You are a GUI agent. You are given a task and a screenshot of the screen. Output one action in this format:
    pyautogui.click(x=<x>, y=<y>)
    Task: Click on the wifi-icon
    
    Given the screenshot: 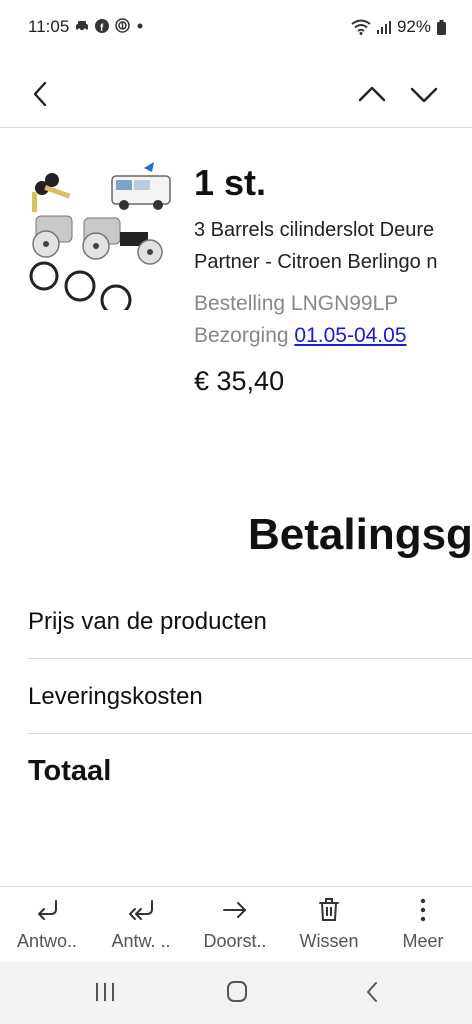 What is the action you would take?
    pyautogui.click(x=361, y=27)
    